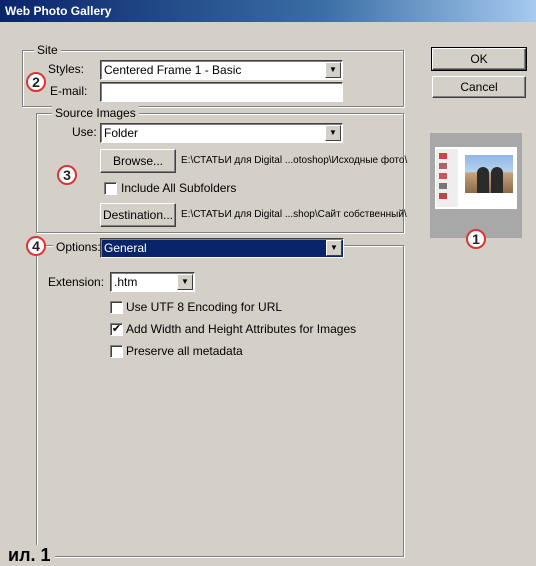 This screenshot has height=566, width=536. Describe the element at coordinates (204, 307) in the screenshot. I see `utf8-encoding-label: Use UTF 8 Encoding for URL` at that location.